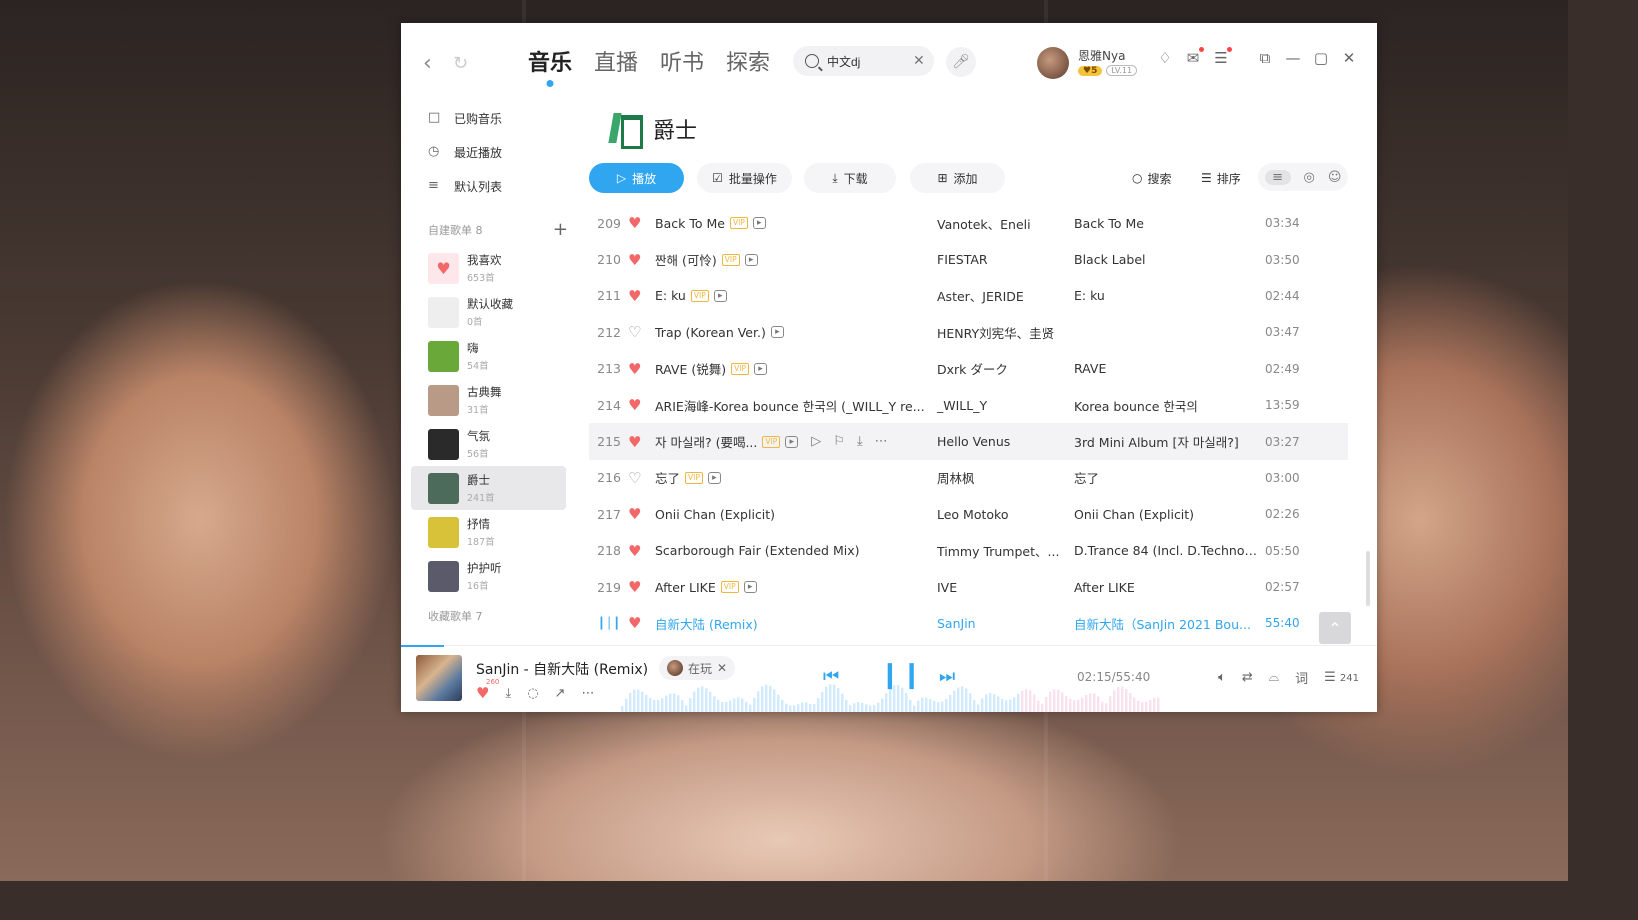 This screenshot has height=920, width=1638. Describe the element at coordinates (816, 441) in the screenshot. I see `play-icon: ▷` at that location.